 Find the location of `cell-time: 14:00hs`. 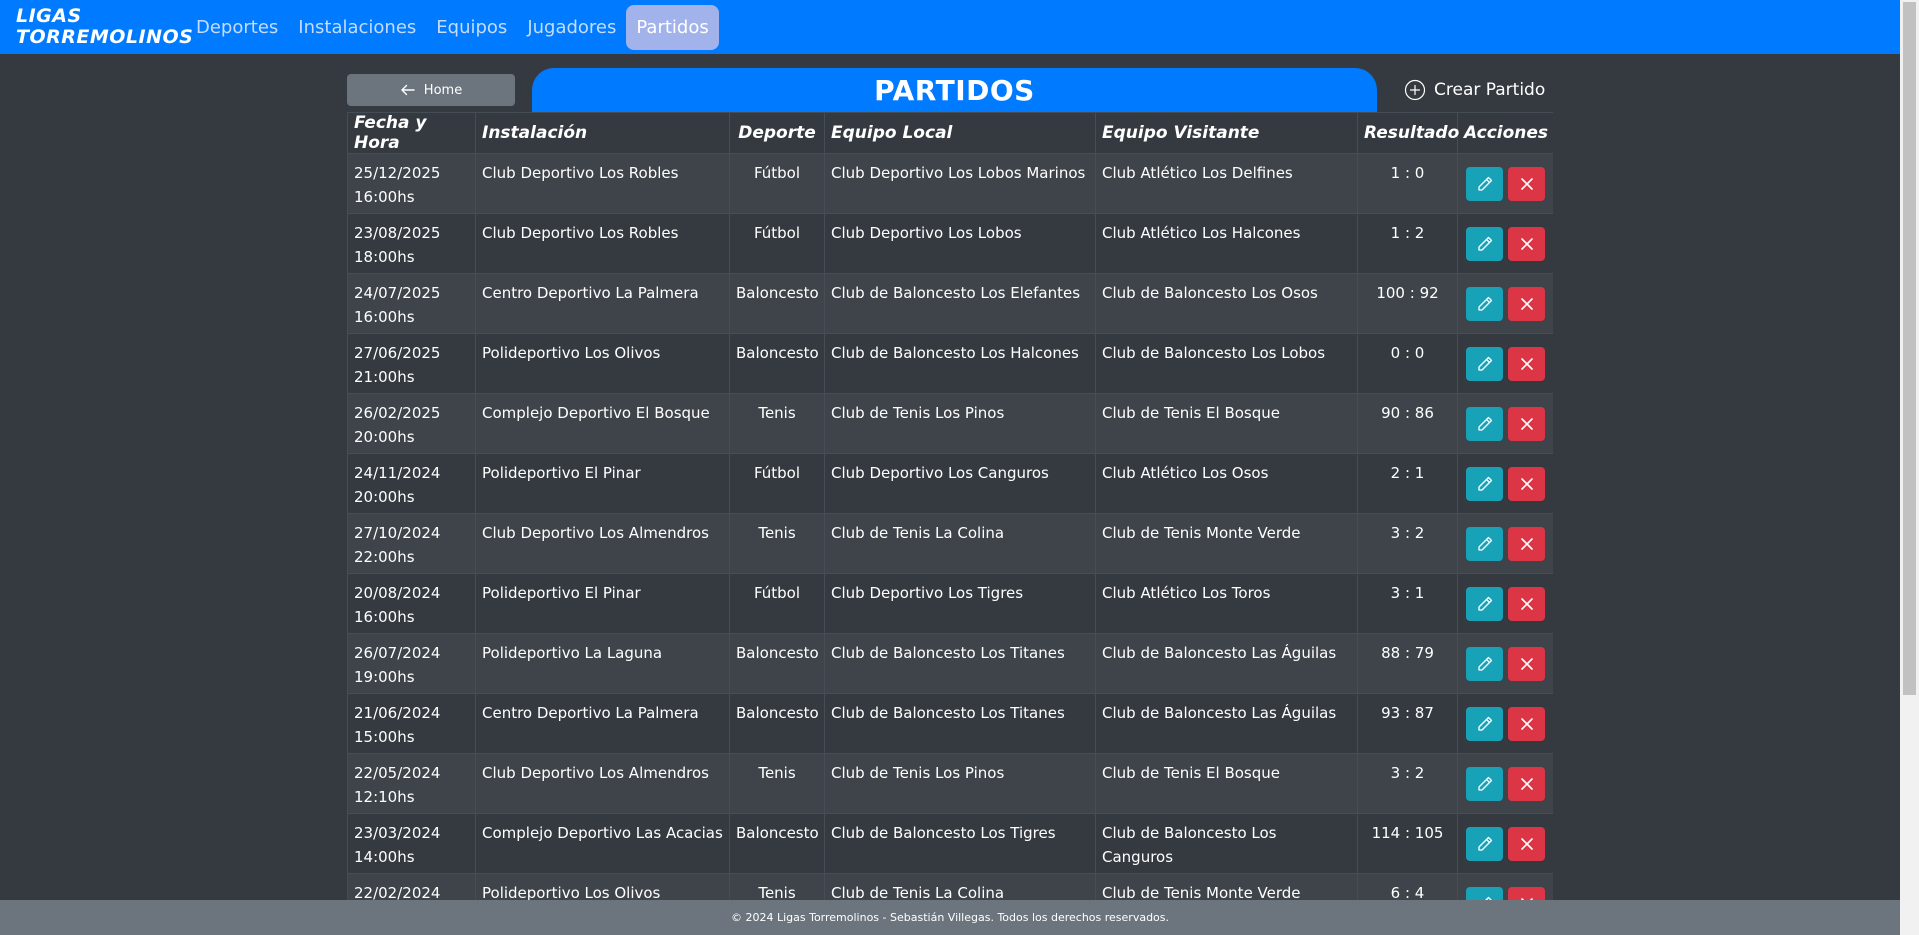

cell-time: 14:00hs is located at coordinates (384, 857).